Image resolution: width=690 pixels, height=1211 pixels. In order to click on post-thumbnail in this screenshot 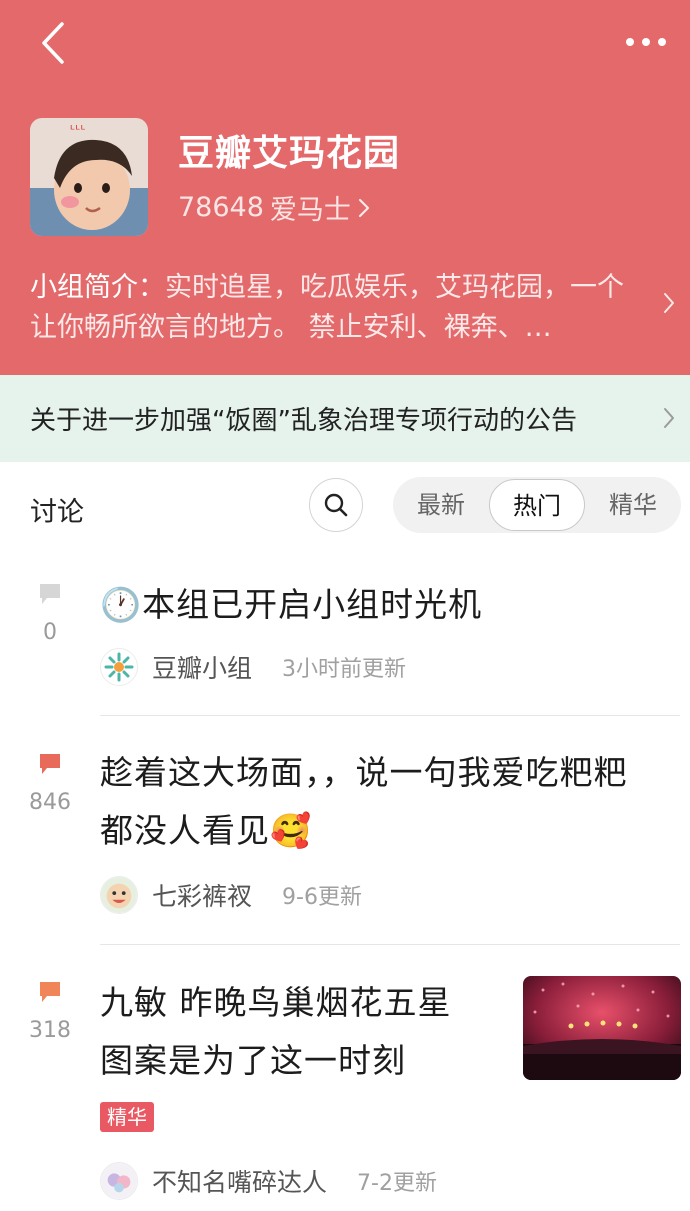, I will do `click(602, 1028)`.